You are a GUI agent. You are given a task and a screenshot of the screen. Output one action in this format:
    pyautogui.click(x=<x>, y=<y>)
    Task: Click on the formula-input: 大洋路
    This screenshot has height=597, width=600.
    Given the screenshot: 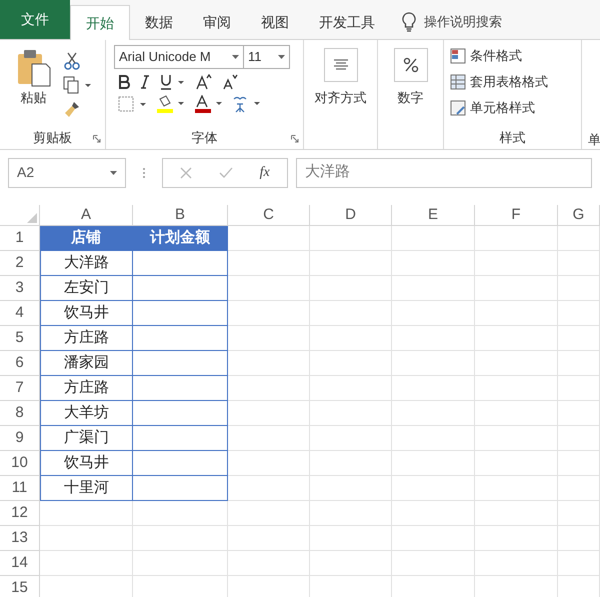 What is the action you would take?
    pyautogui.click(x=444, y=173)
    